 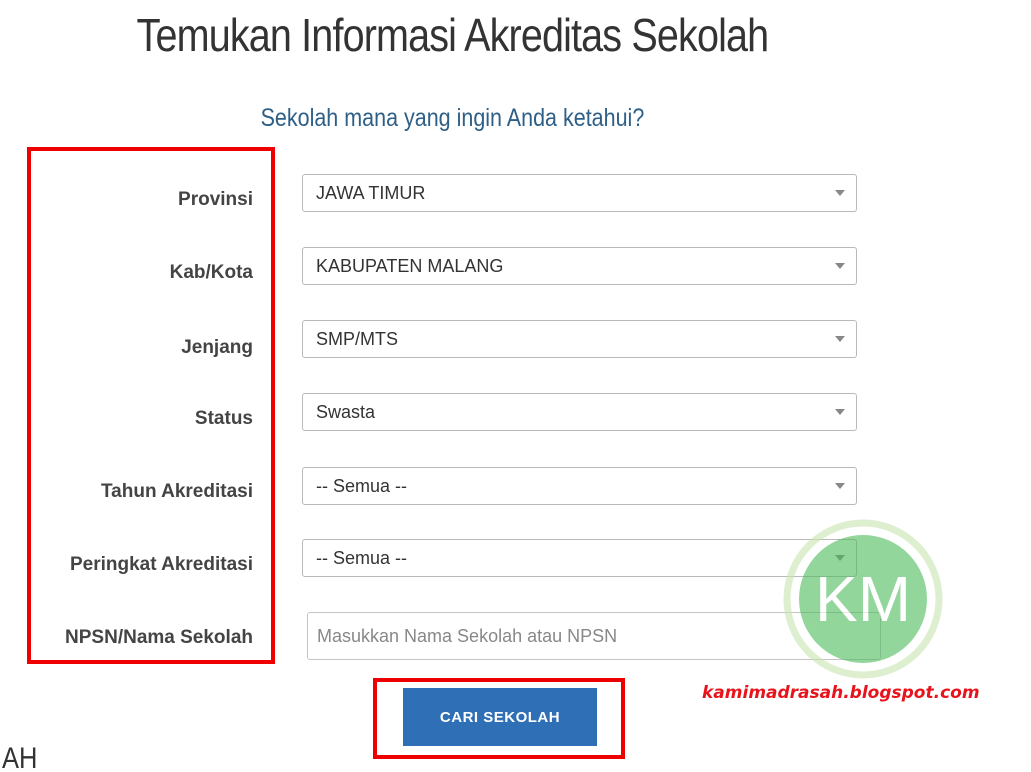 I want to click on jenjang-select: SMP/MTS, so click(x=579, y=339).